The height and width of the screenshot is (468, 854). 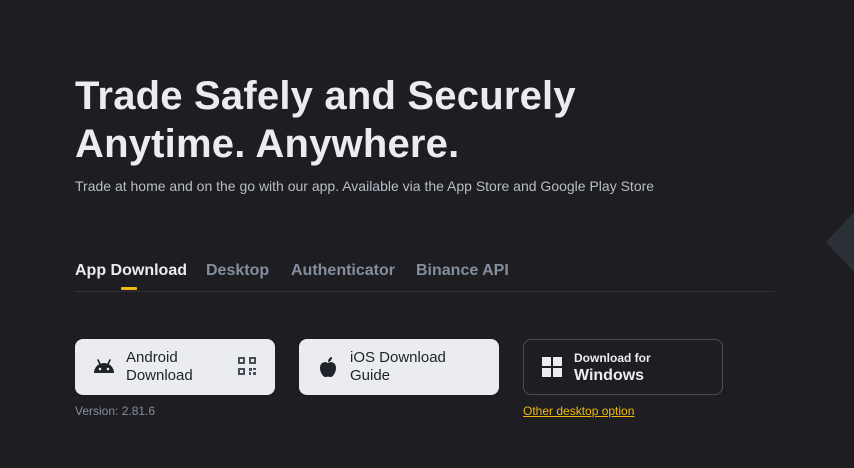 I want to click on ios-label-line2: Guide, so click(x=370, y=375).